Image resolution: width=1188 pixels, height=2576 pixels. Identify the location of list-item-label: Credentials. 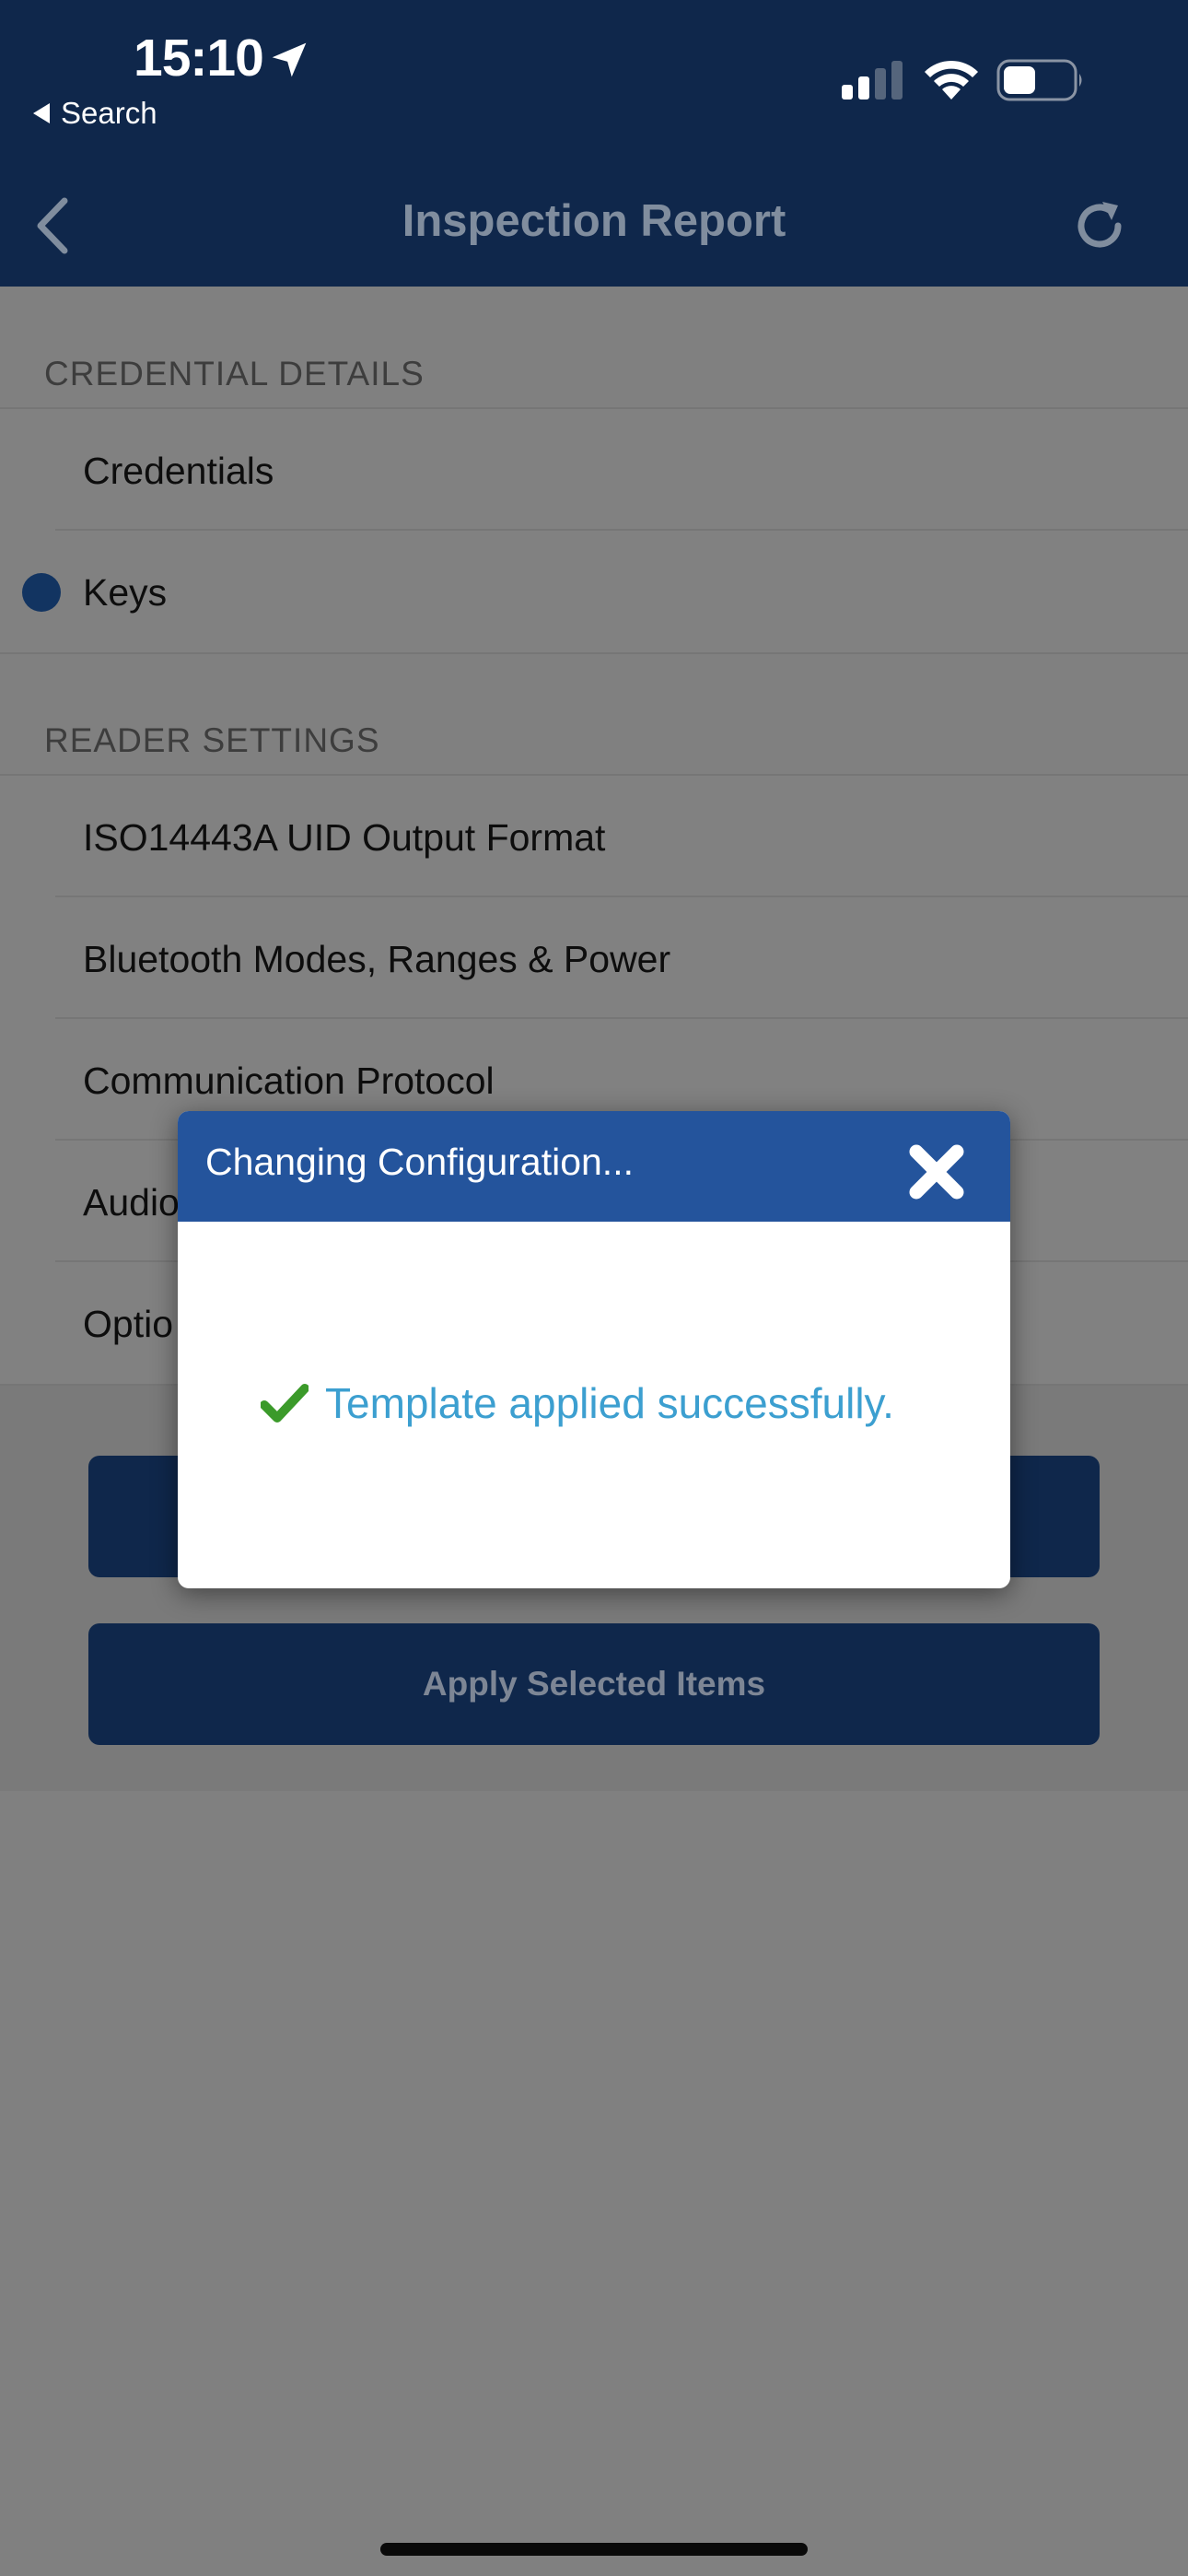
(178, 471).